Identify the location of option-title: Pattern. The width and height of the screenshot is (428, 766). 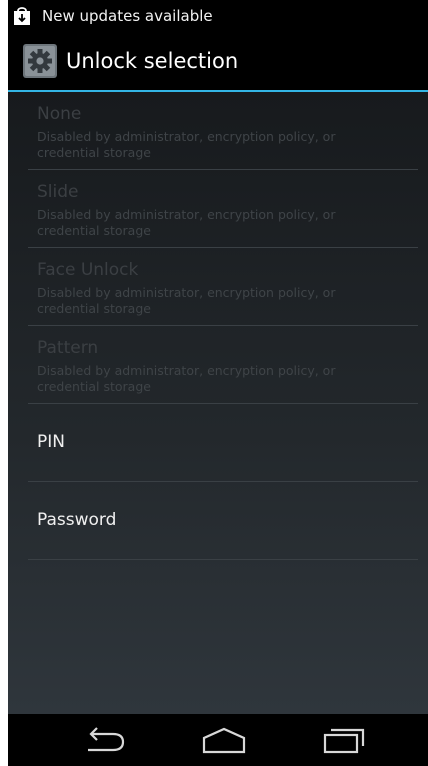
(68, 348).